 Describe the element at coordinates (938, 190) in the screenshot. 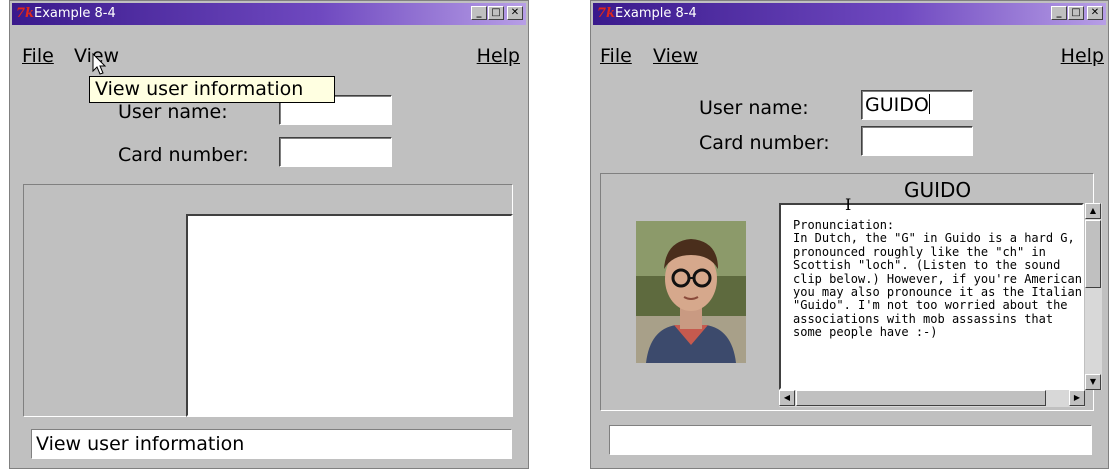

I see `info-heading: GUIDO` at that location.